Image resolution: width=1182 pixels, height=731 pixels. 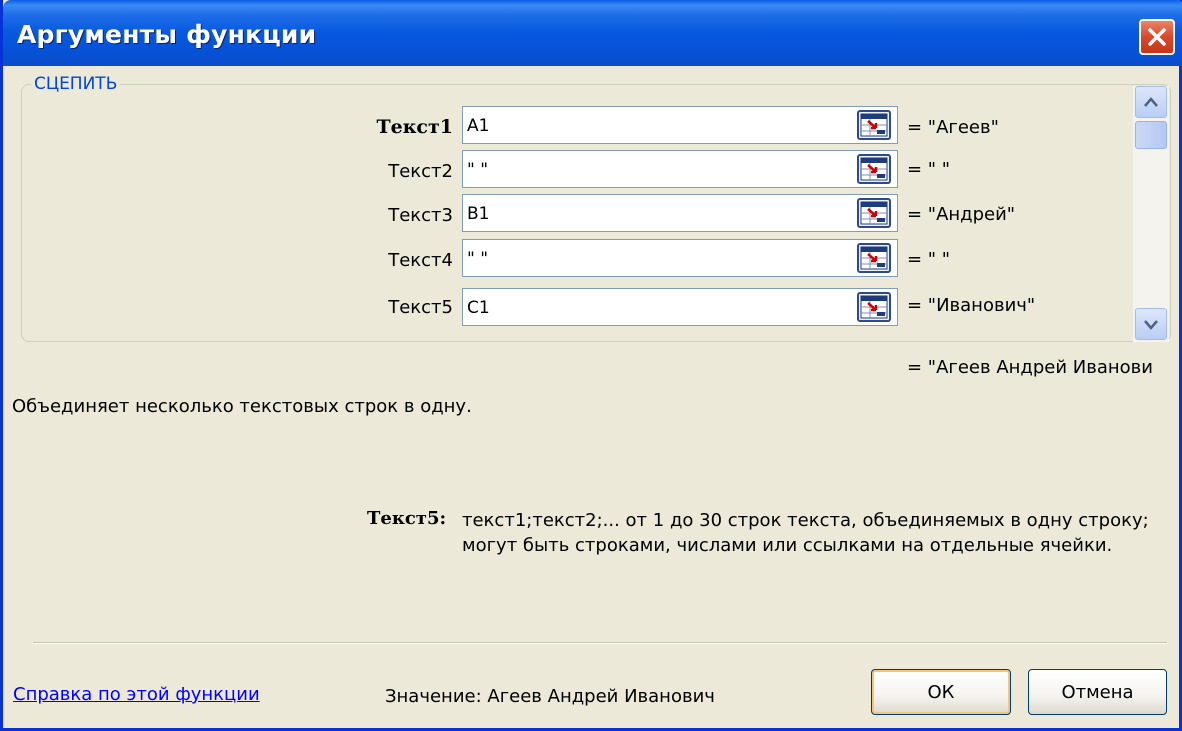 I want to click on argument-input-value: A1, so click(x=478, y=126).